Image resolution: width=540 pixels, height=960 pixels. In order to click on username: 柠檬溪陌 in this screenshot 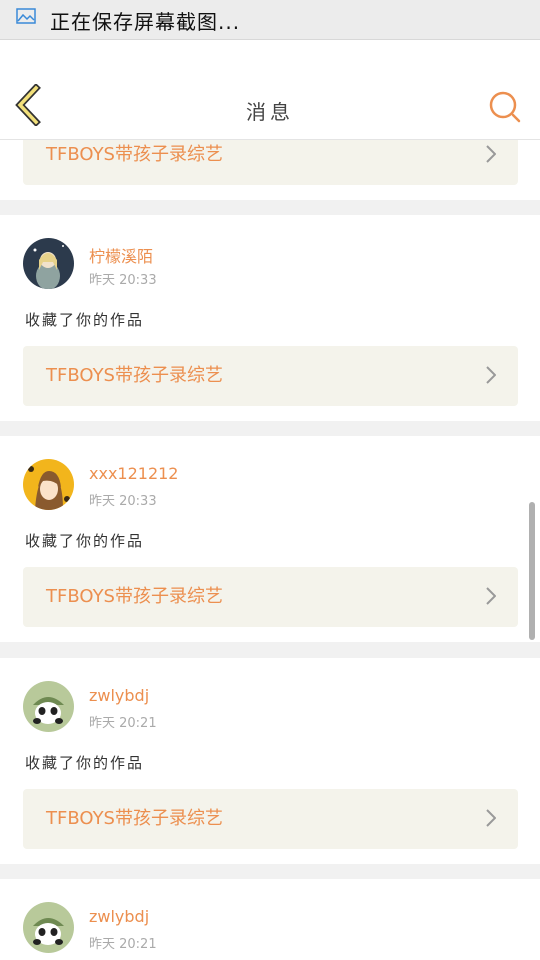, I will do `click(121, 255)`.